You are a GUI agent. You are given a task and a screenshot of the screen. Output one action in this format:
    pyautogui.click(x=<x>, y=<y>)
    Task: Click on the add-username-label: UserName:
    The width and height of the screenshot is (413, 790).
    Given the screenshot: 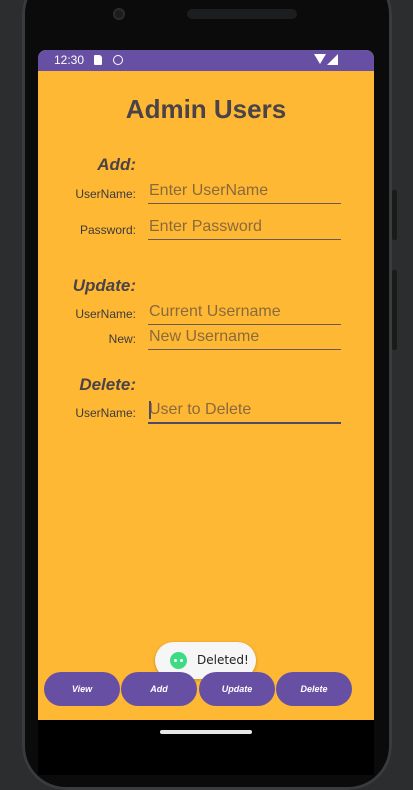 What is the action you would take?
    pyautogui.click(x=105, y=194)
    